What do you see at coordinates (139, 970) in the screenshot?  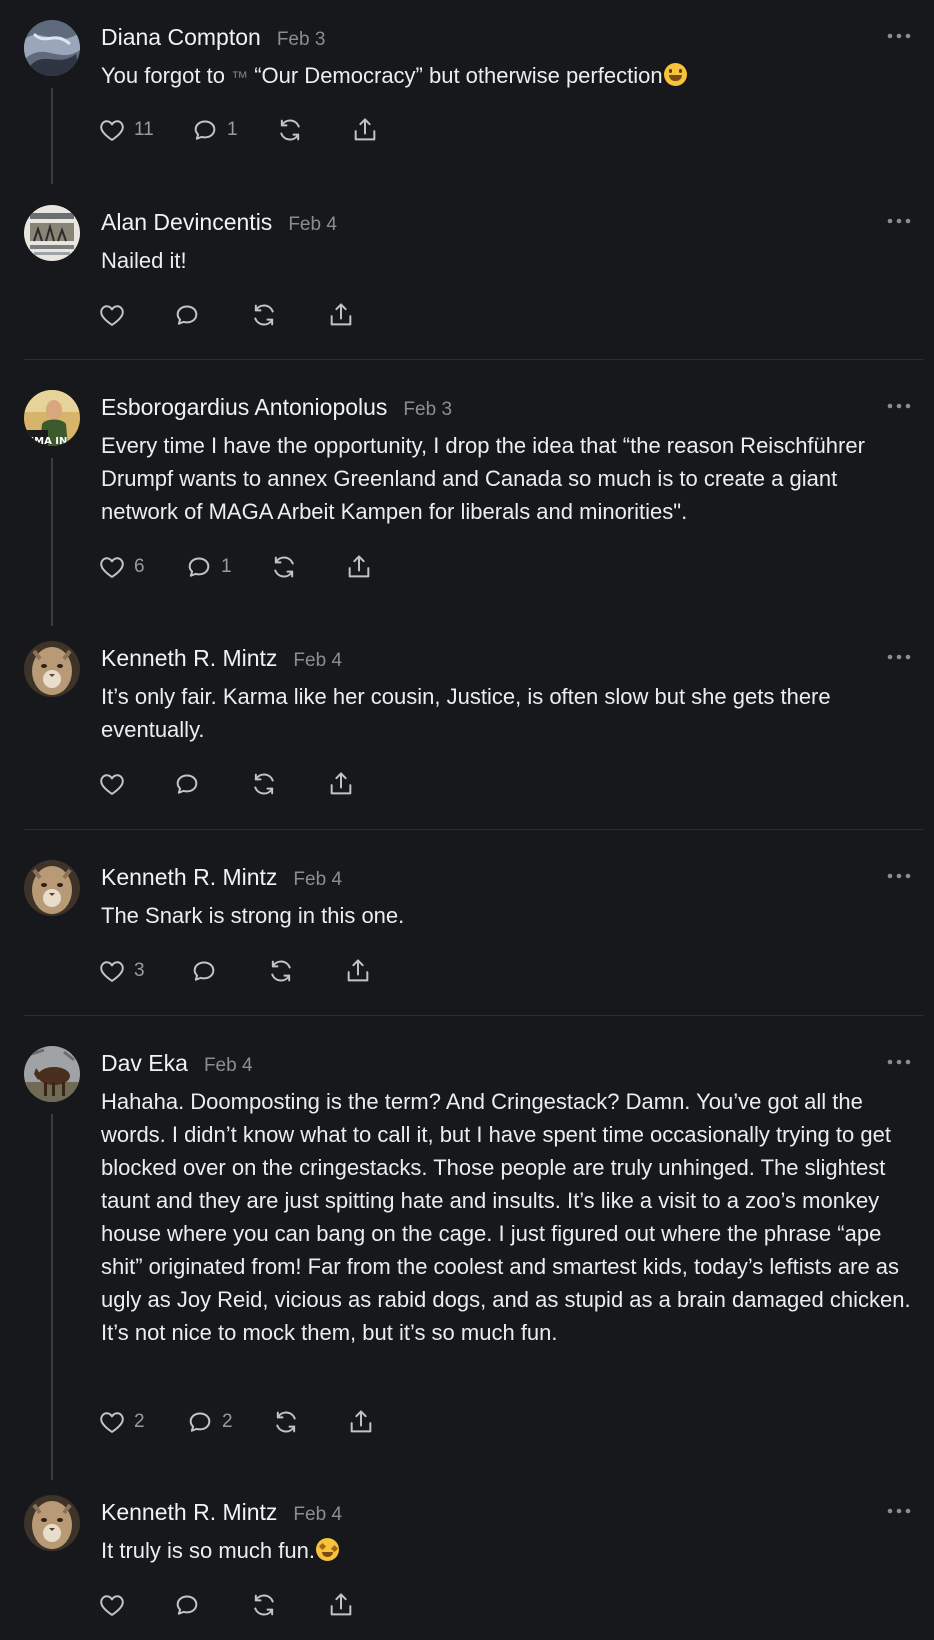 I see `like-count: 3` at bounding box center [139, 970].